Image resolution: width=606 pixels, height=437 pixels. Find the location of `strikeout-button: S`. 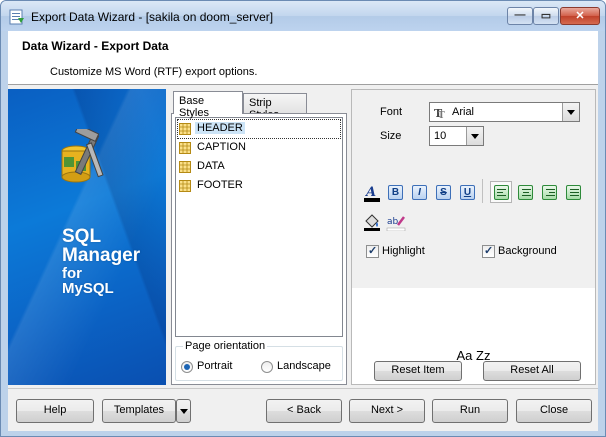

strikeout-button: S is located at coordinates (443, 192).